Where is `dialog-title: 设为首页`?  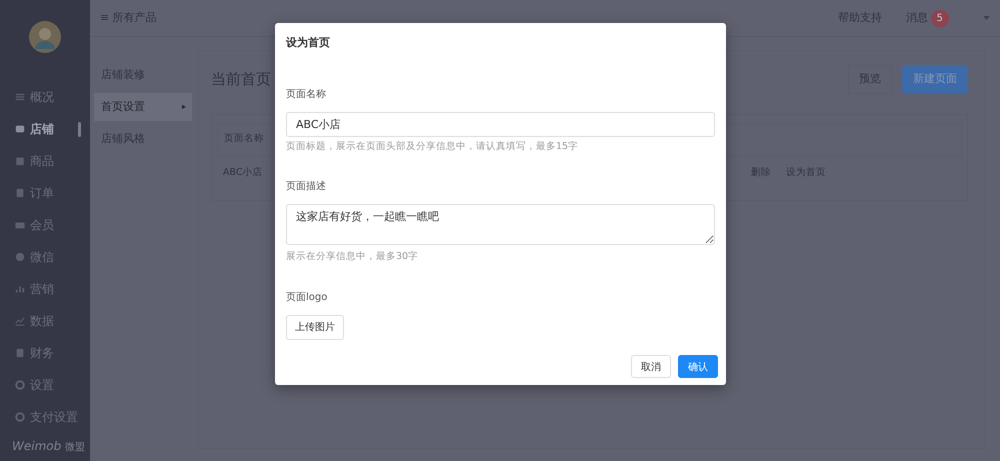
dialog-title: 设为首页 is located at coordinates (308, 43).